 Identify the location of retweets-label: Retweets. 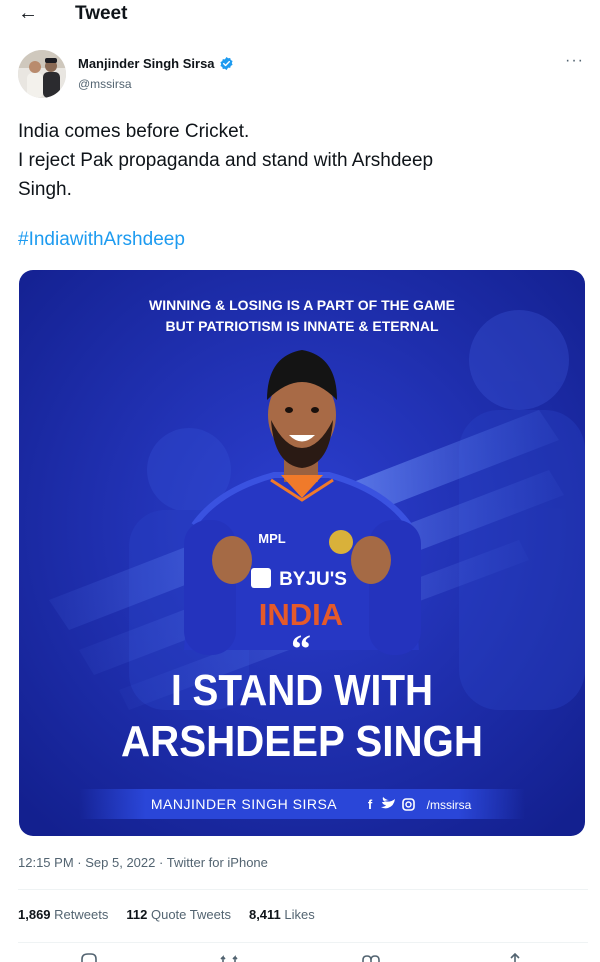
(81, 914).